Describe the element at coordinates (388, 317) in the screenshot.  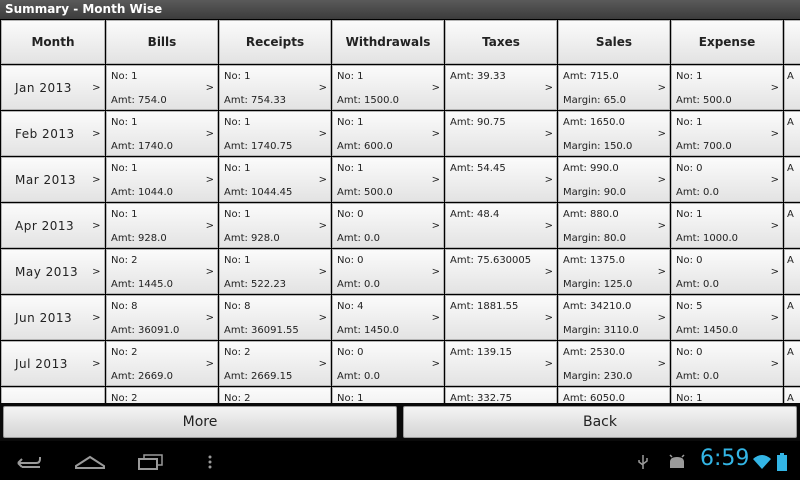
I see `withdrawals-cell: No: 4 Amt: 1450.0 >` at that location.